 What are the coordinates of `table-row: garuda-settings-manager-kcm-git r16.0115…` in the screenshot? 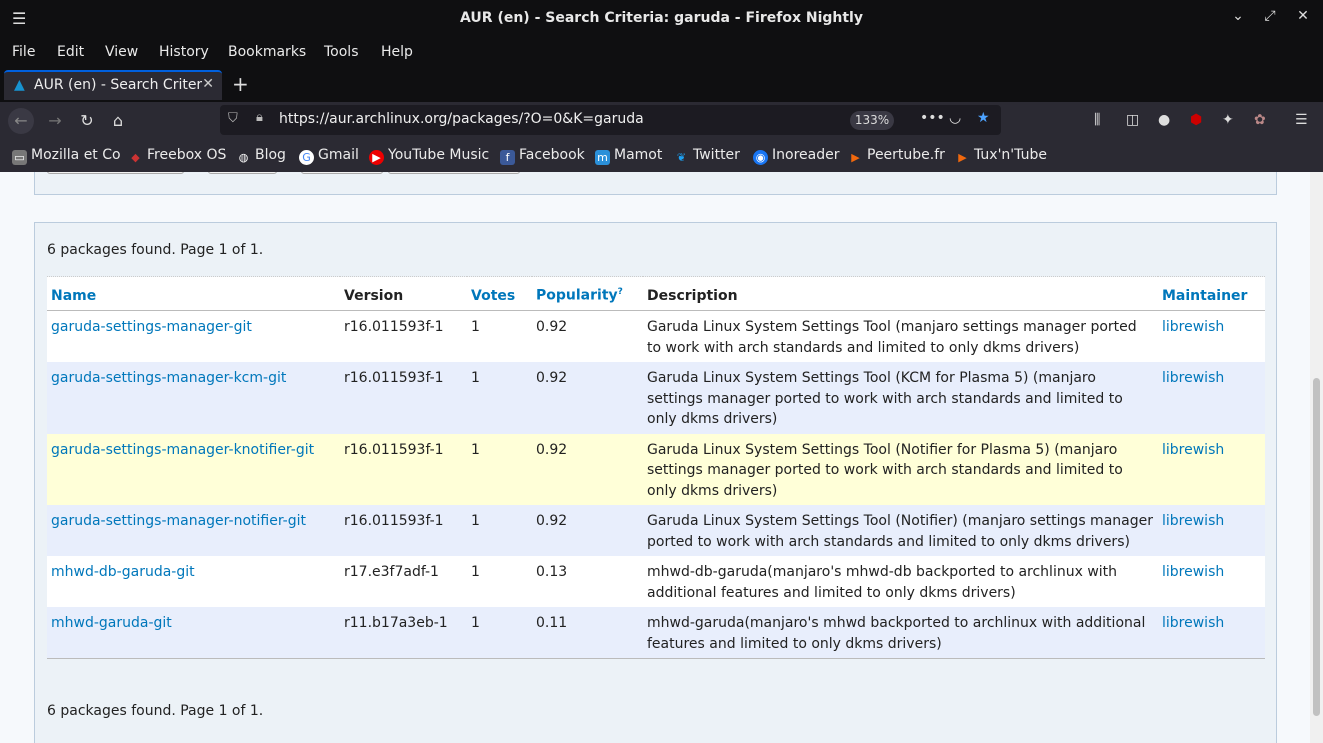 It's located at (656, 398).